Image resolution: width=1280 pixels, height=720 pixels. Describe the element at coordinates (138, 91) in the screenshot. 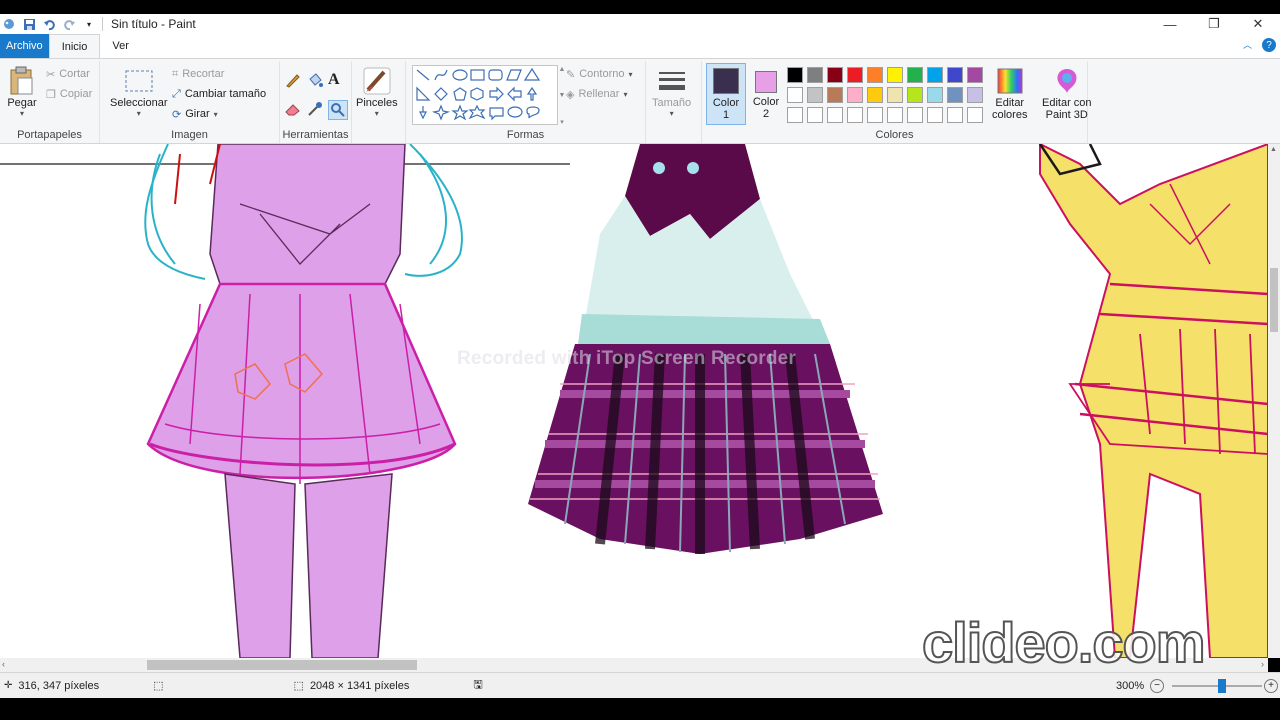

I see `select-button: Seleccionar ▾` at that location.